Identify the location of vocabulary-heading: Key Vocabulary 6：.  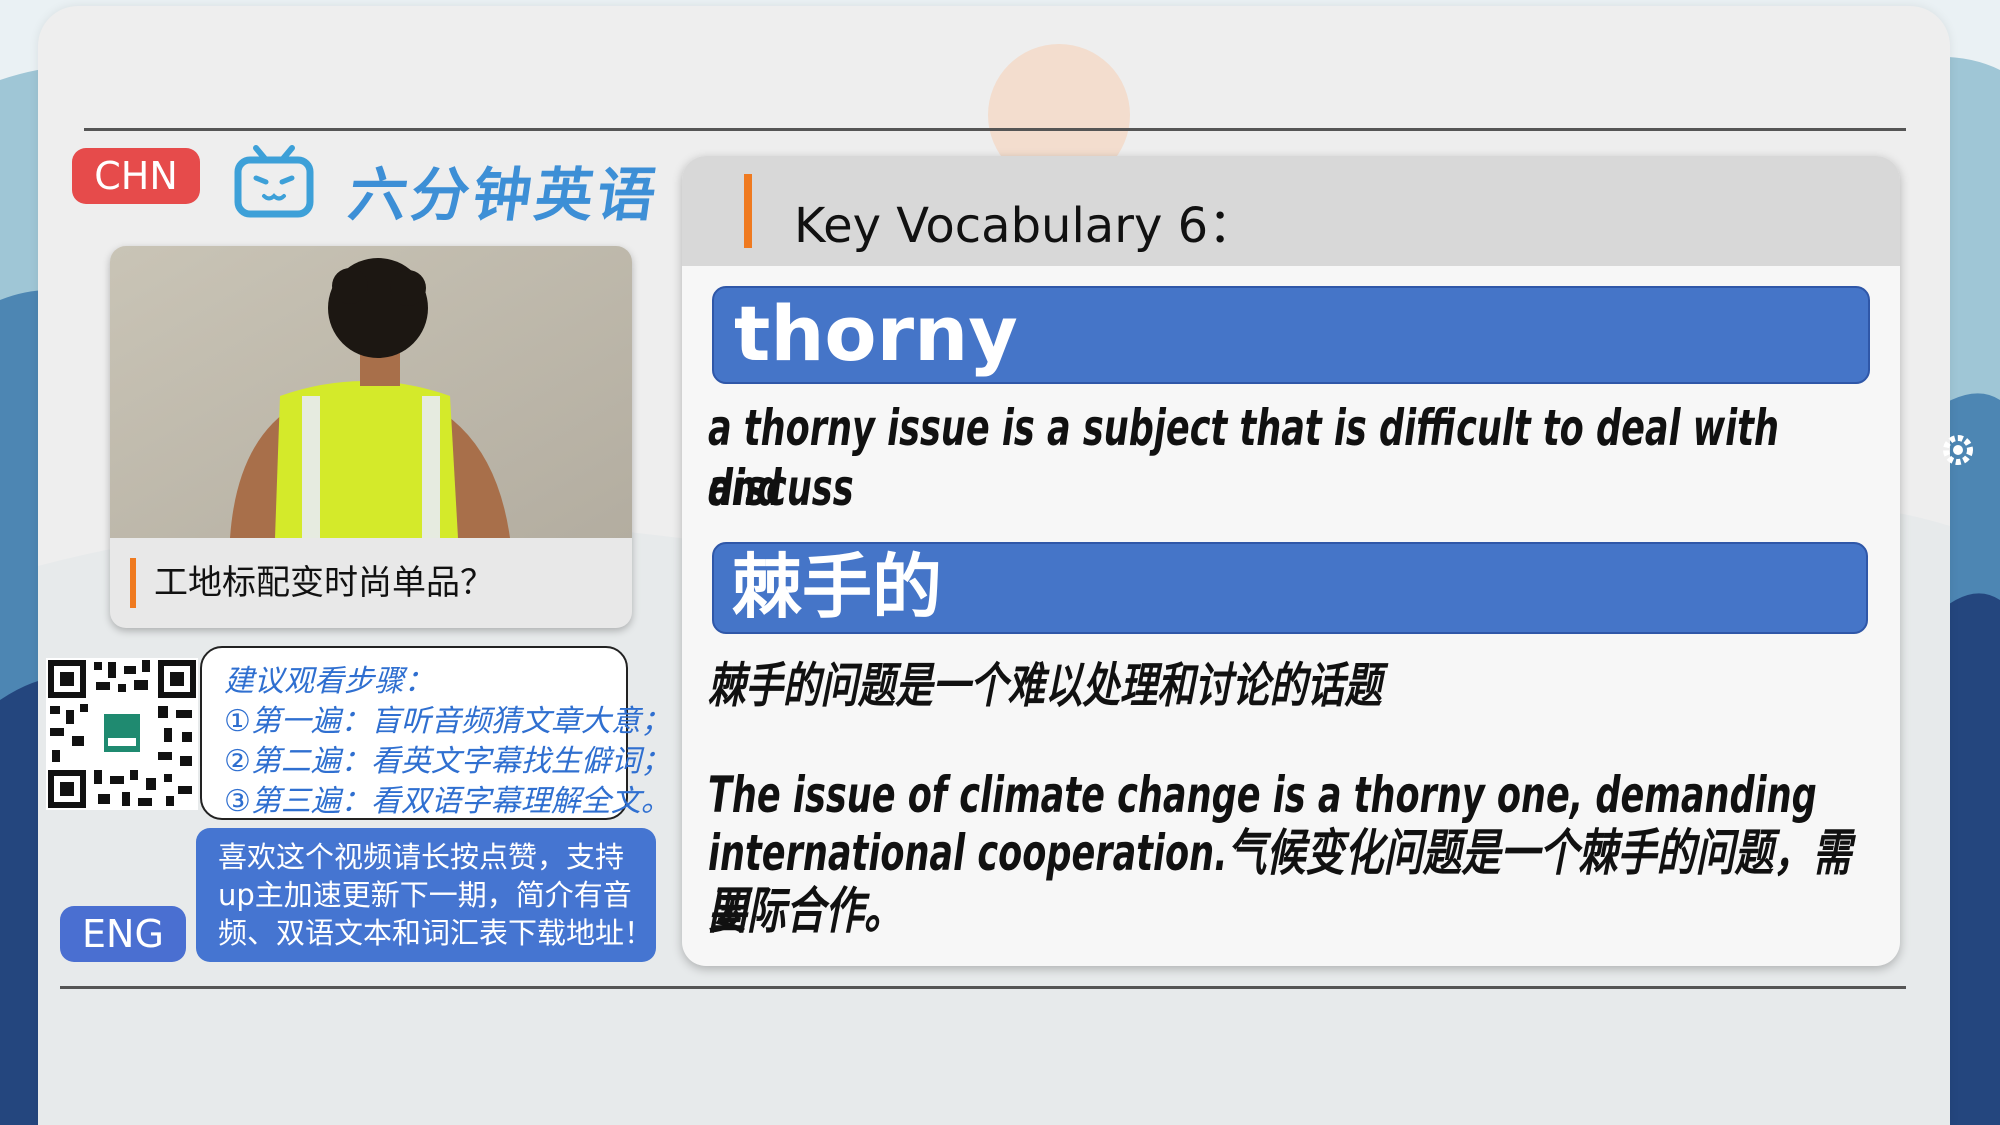
(1025, 226).